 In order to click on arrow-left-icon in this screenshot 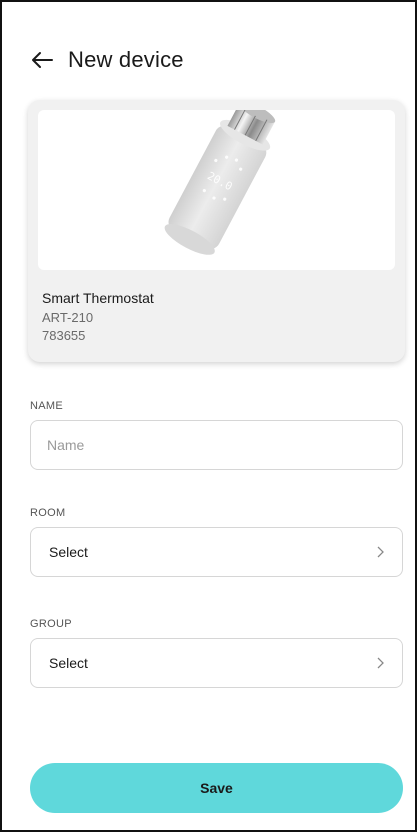, I will do `click(43, 60)`.